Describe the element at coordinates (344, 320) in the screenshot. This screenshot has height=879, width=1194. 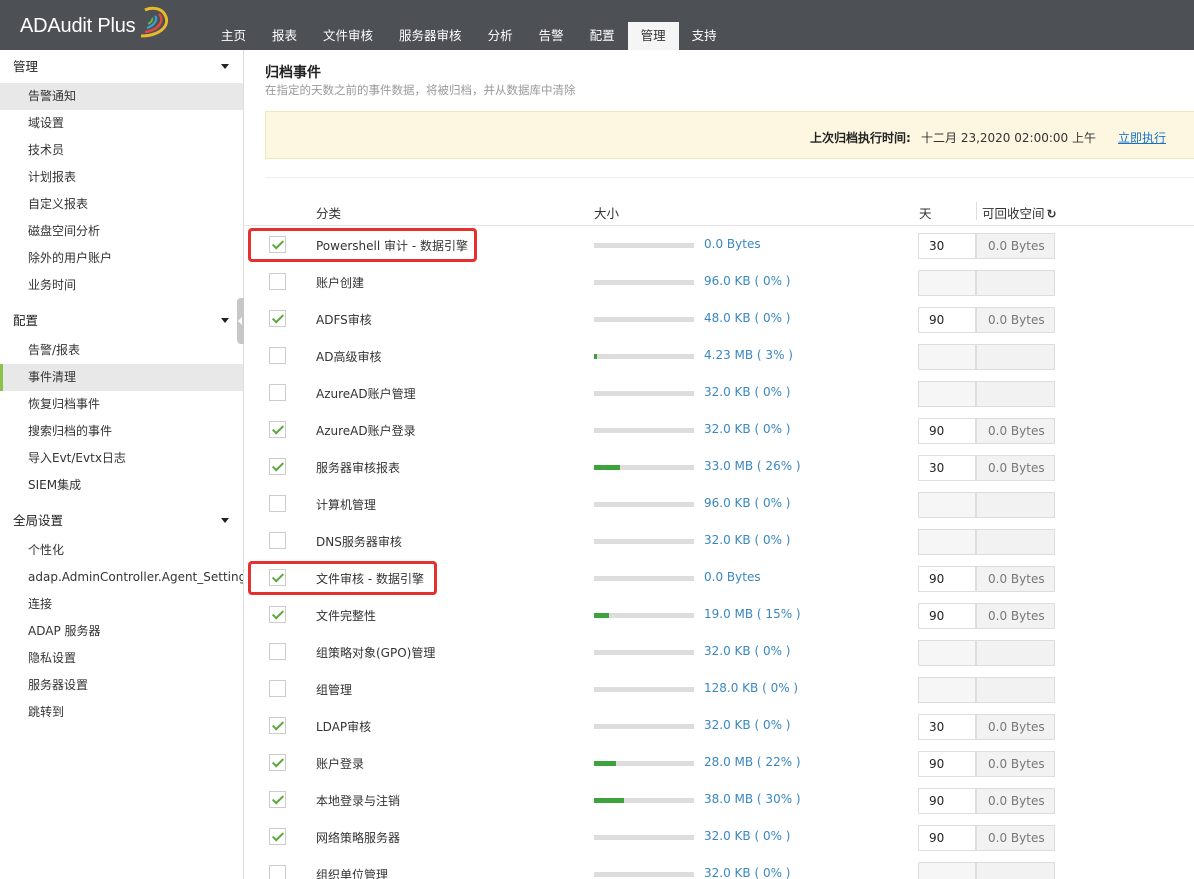
I see `category-label: ADFS审核` at that location.